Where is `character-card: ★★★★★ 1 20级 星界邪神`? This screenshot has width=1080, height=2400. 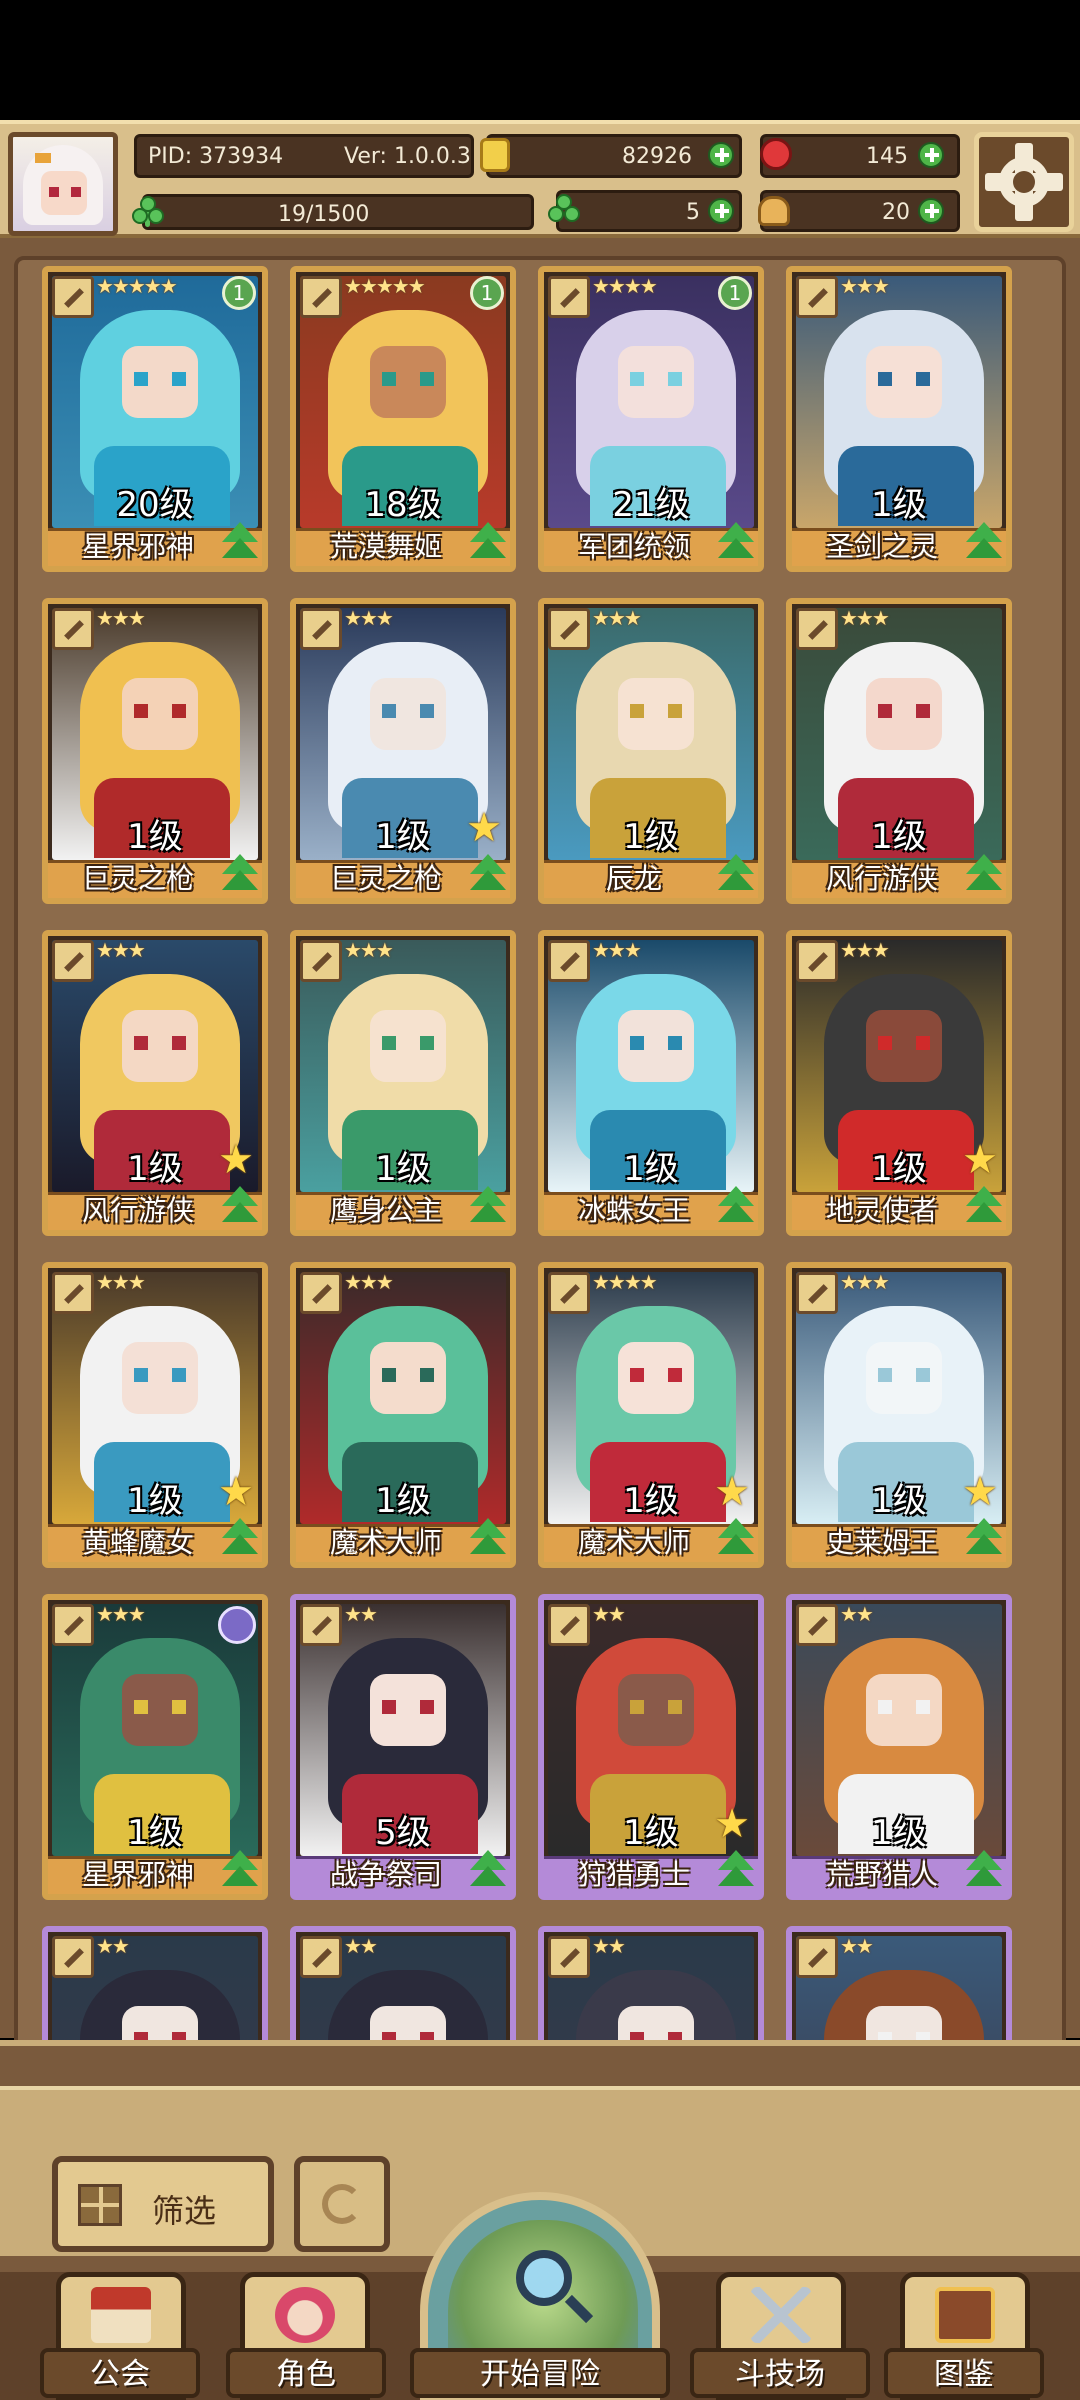
character-card: ★★★★★ 1 20级 星界邪神 is located at coordinates (155, 419).